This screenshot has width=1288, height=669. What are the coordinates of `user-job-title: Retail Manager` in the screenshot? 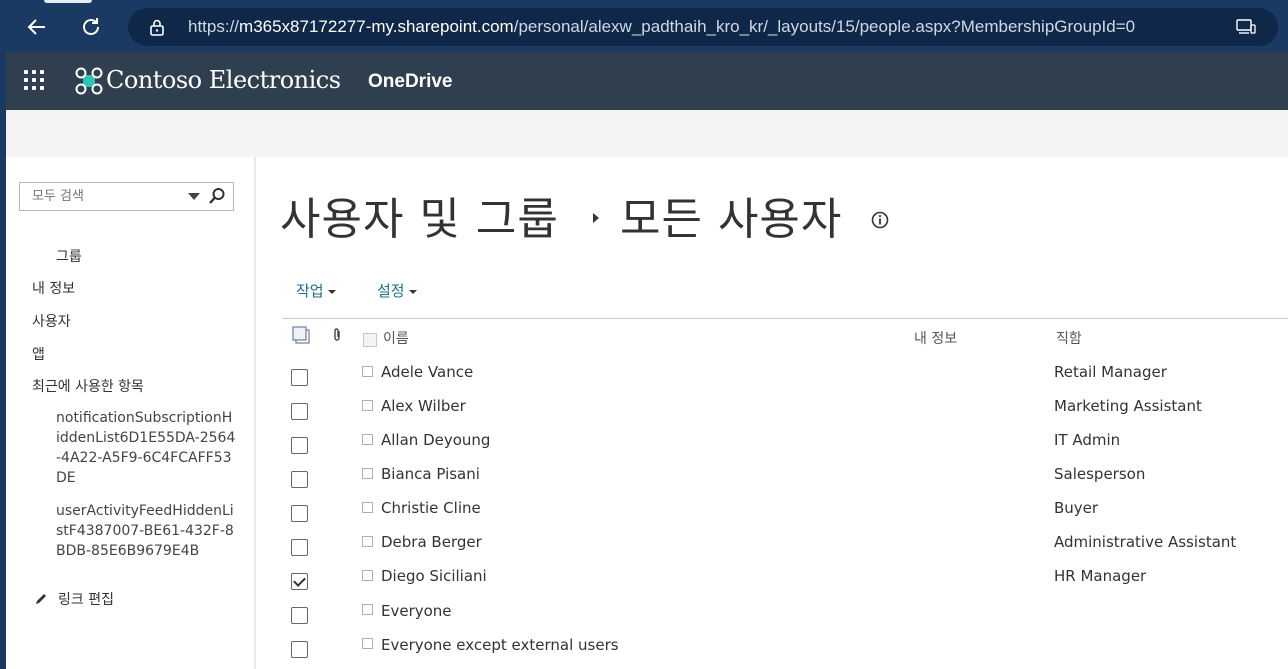 It's located at (1110, 372).